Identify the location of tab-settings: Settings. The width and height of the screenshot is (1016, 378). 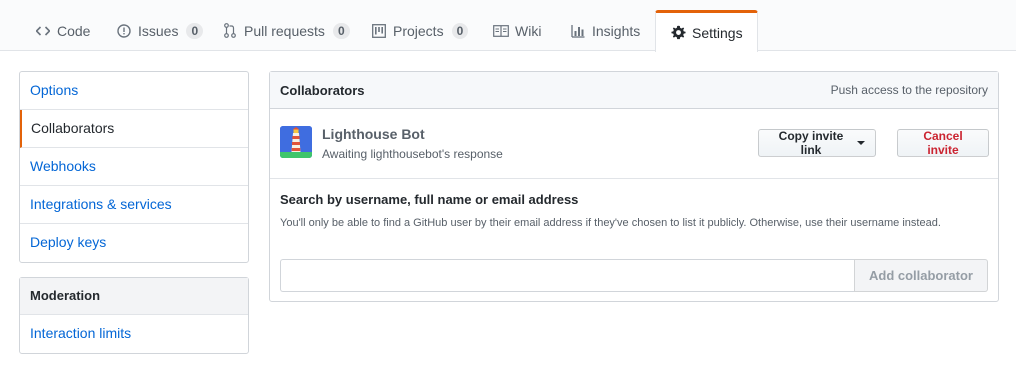
(706, 31).